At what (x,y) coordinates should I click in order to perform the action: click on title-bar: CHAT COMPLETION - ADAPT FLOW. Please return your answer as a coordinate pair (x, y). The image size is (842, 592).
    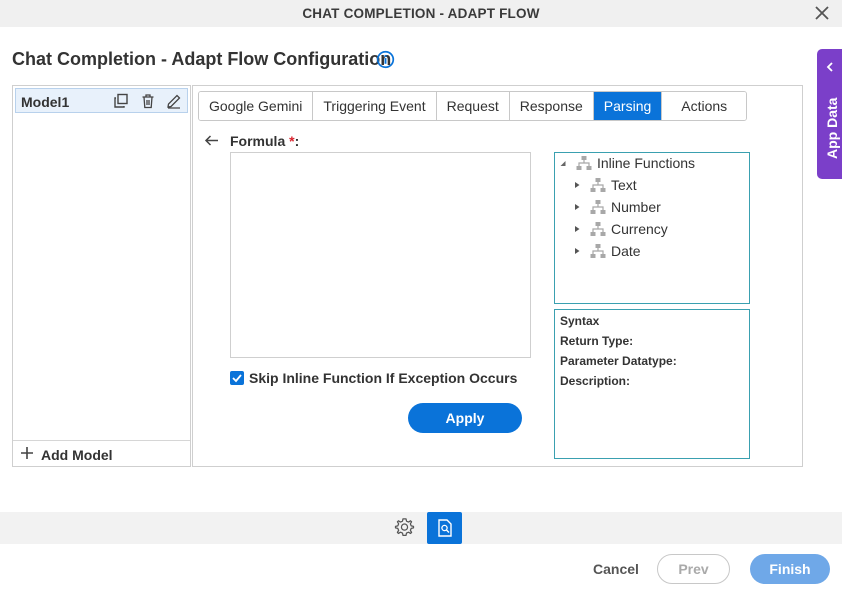
    Looking at the image, I should click on (421, 13).